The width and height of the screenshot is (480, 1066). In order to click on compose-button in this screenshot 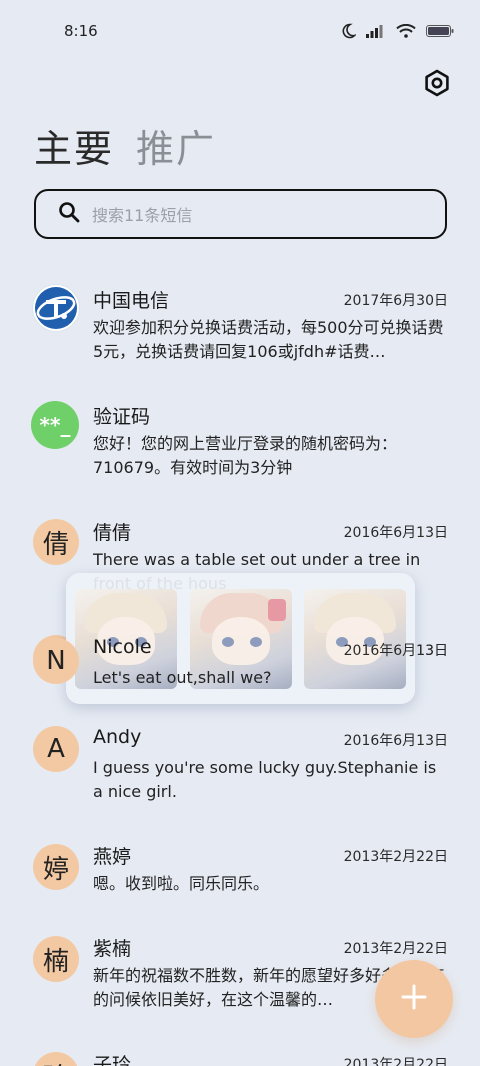, I will do `click(414, 999)`.